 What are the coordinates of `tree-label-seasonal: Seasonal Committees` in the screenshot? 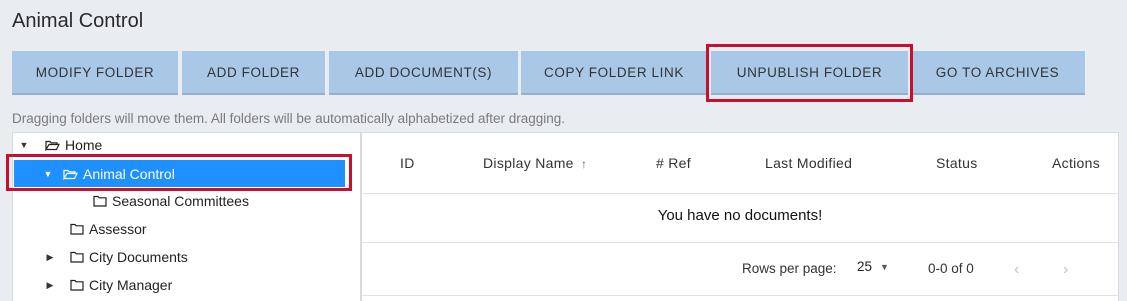 It's located at (180, 201).